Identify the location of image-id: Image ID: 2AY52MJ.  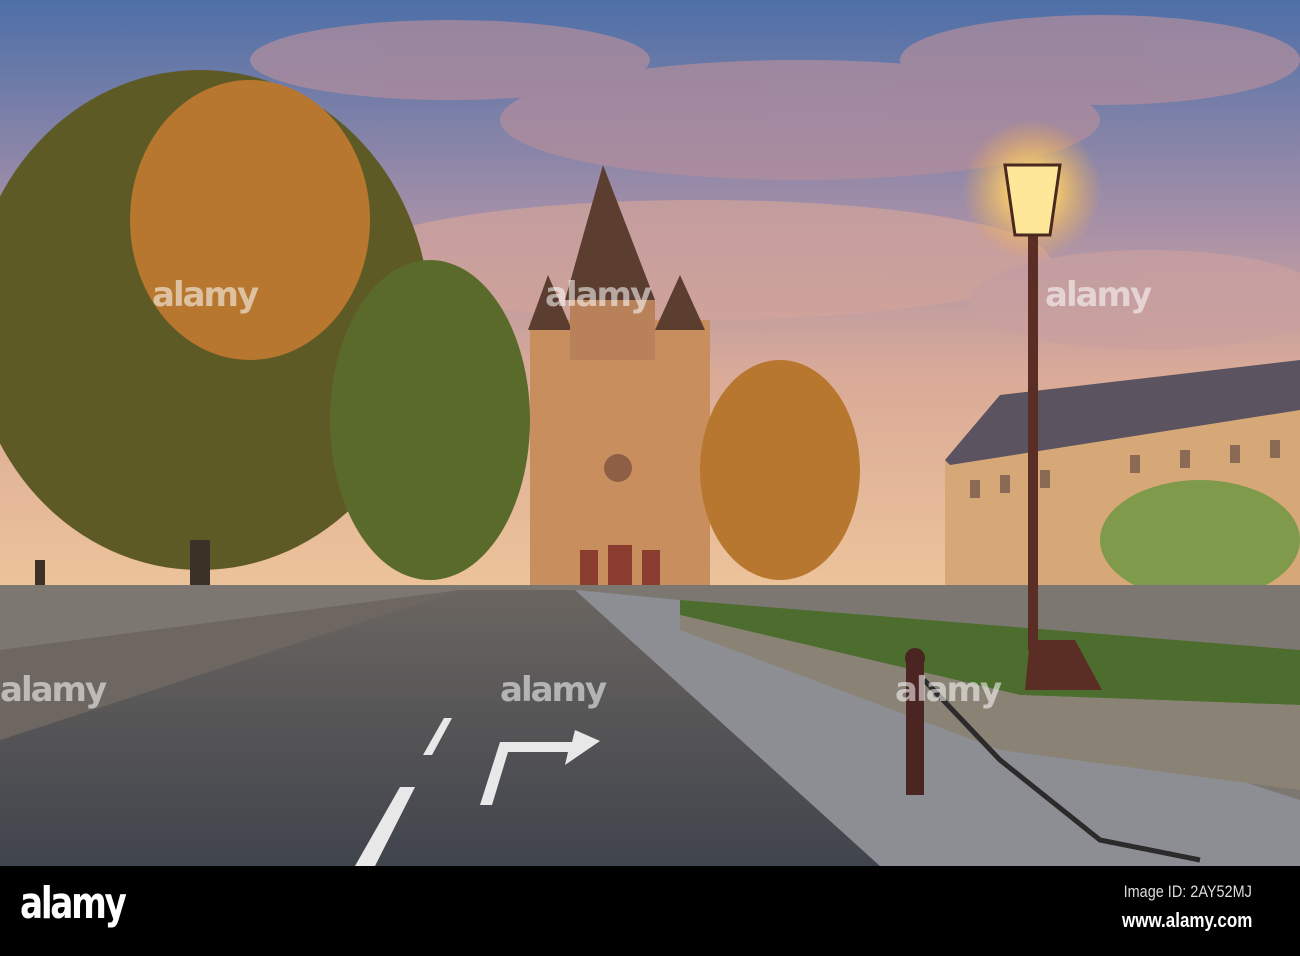
(1187, 891).